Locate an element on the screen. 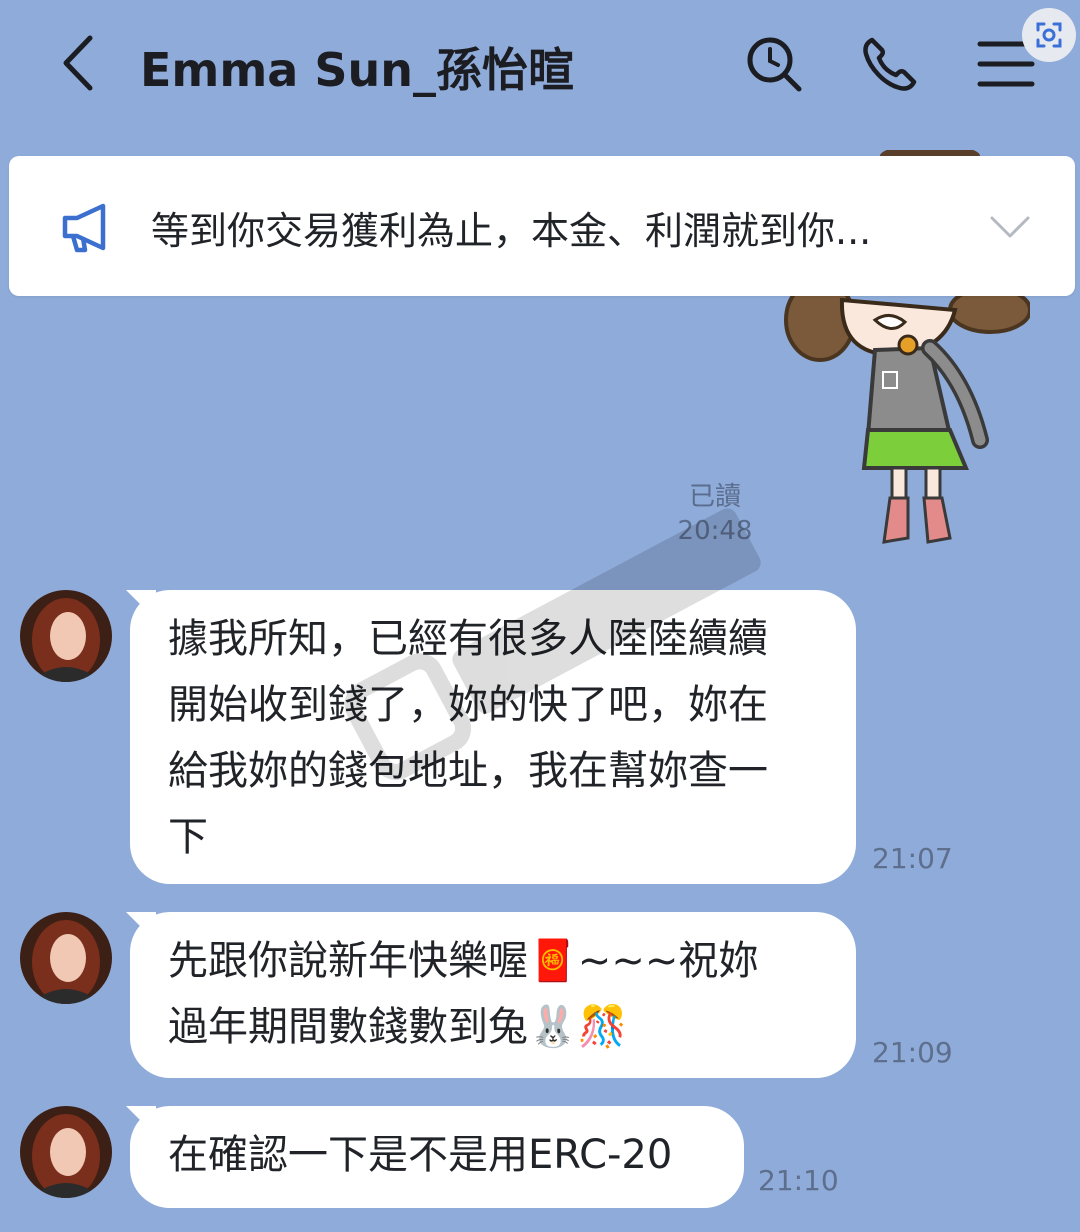  scan-icon is located at coordinates (1049, 35).